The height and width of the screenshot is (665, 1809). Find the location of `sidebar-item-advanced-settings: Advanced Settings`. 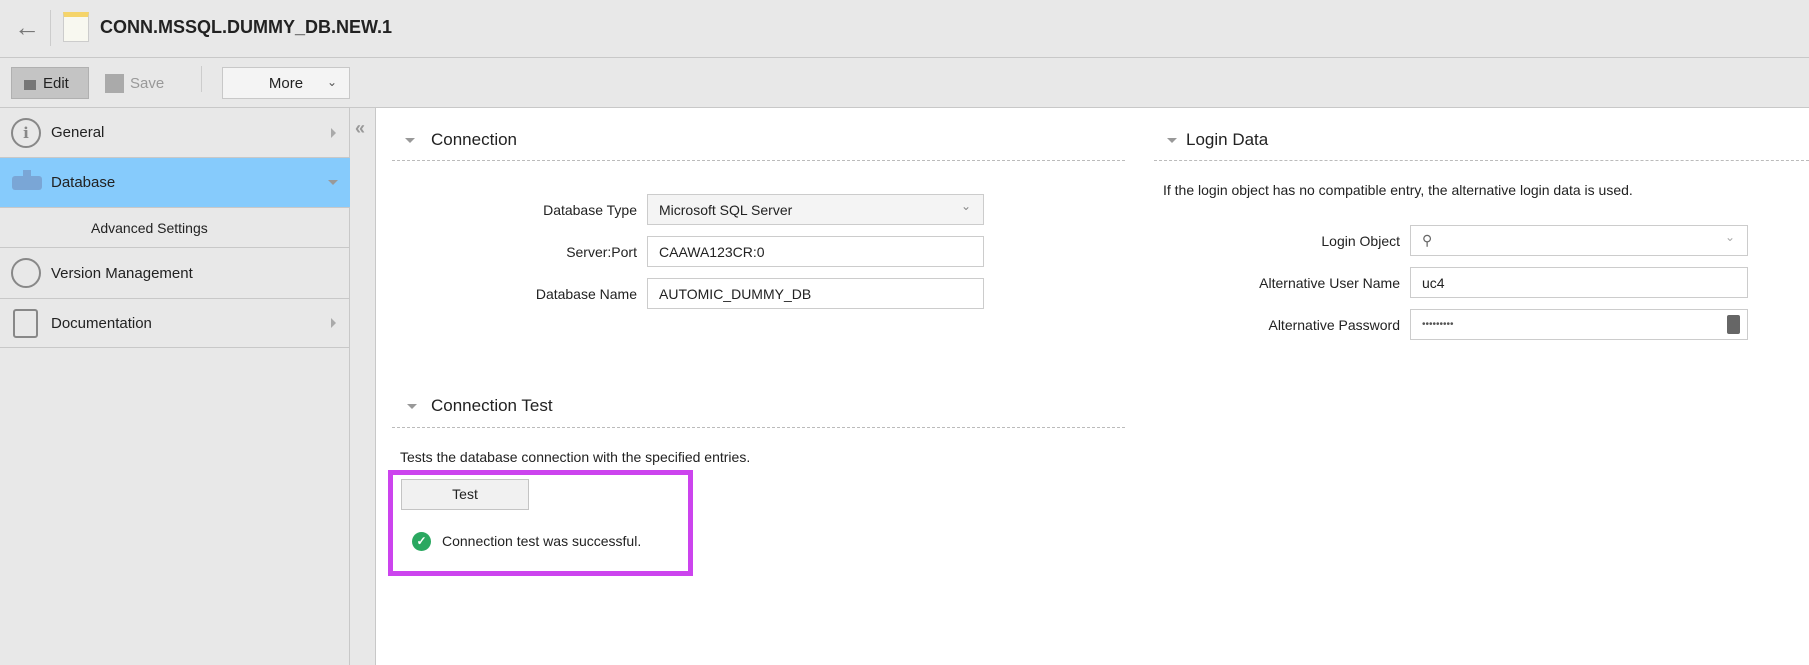

sidebar-item-advanced-settings: Advanced Settings is located at coordinates (175, 228).